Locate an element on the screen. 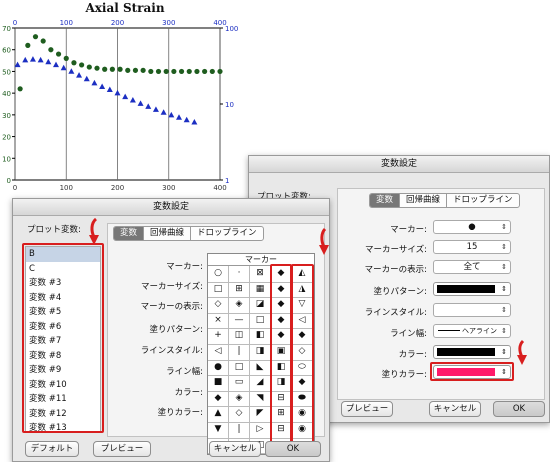  y-left-tick-label: 40 is located at coordinates (6, 94).